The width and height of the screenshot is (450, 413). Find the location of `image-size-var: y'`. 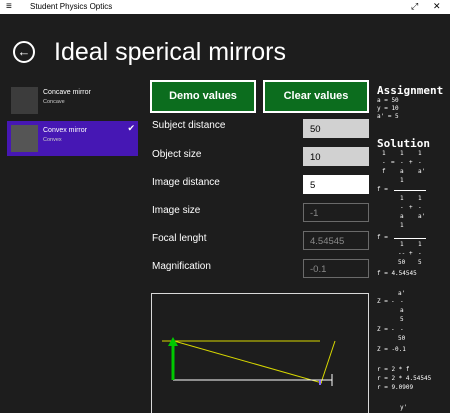

image-size-var: y' is located at coordinates (404, 407).